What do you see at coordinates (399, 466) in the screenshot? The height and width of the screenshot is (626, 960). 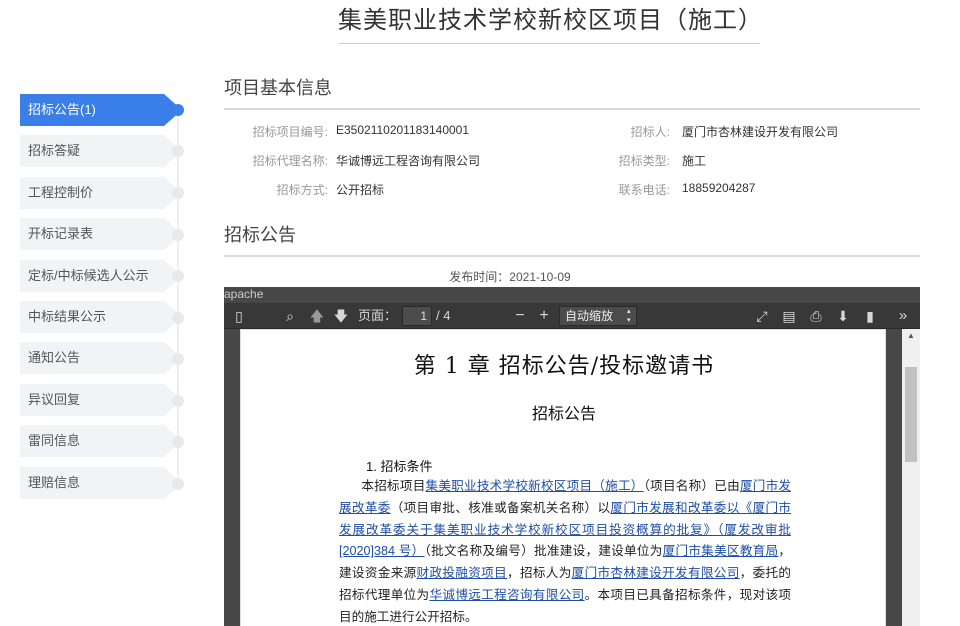 I see `section-title: 1. 招标条件` at bounding box center [399, 466].